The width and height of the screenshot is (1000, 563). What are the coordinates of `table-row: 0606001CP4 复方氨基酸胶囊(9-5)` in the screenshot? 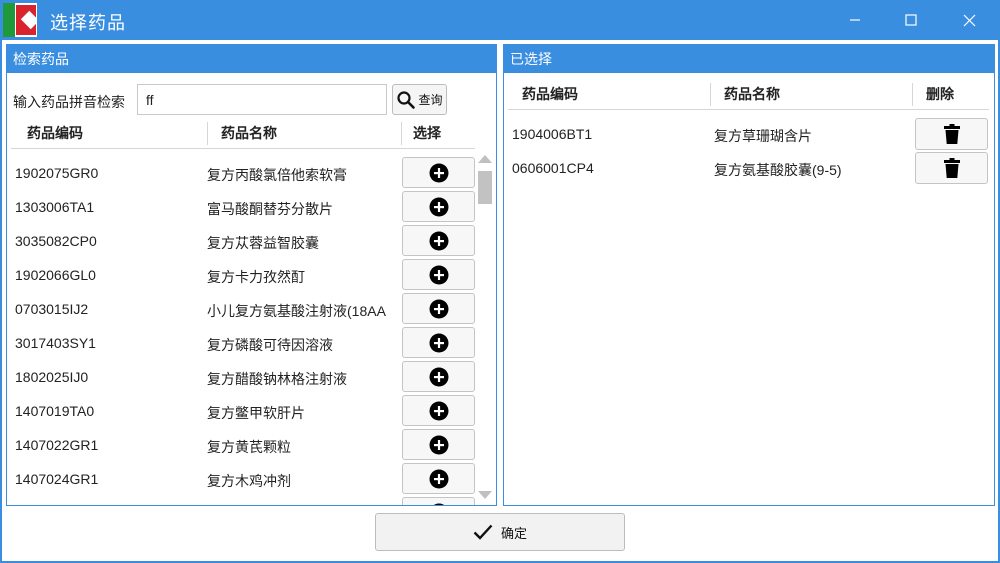 It's located at (749, 168).